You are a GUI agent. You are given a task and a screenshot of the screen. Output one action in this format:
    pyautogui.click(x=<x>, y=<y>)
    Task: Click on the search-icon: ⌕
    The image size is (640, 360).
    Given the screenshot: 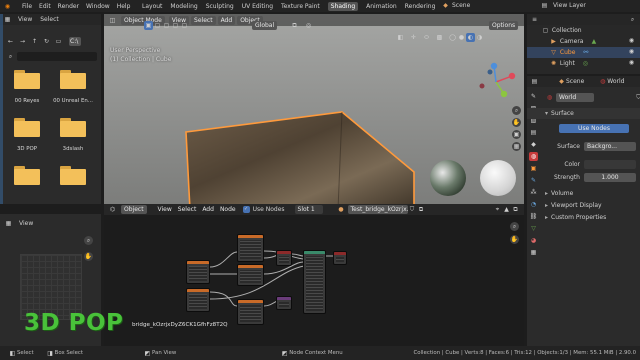 What is the action you would take?
    pyautogui.click(x=10, y=56)
    